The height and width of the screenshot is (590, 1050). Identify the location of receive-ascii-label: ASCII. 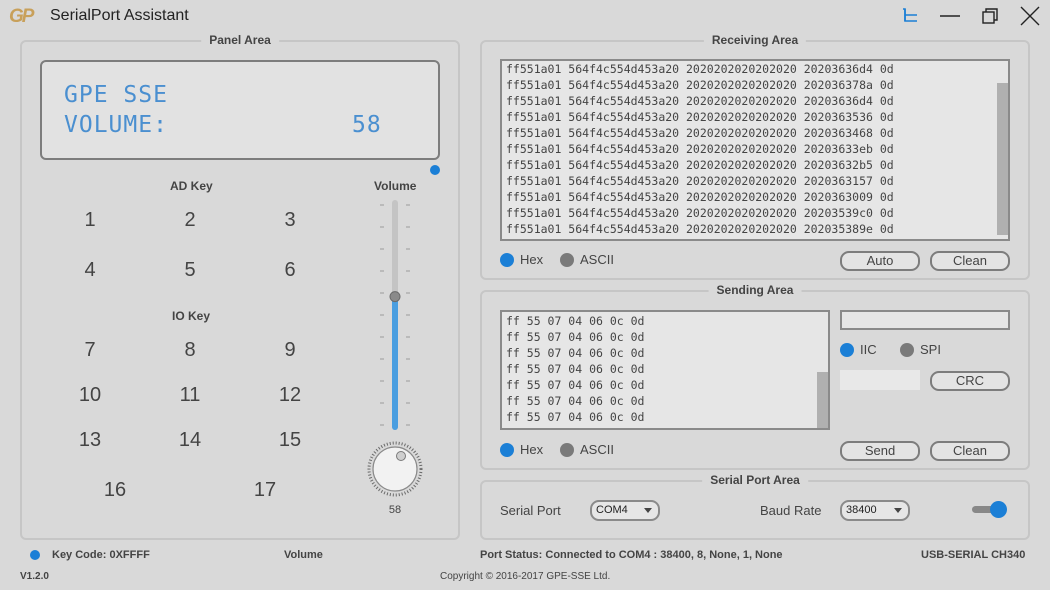
(597, 259).